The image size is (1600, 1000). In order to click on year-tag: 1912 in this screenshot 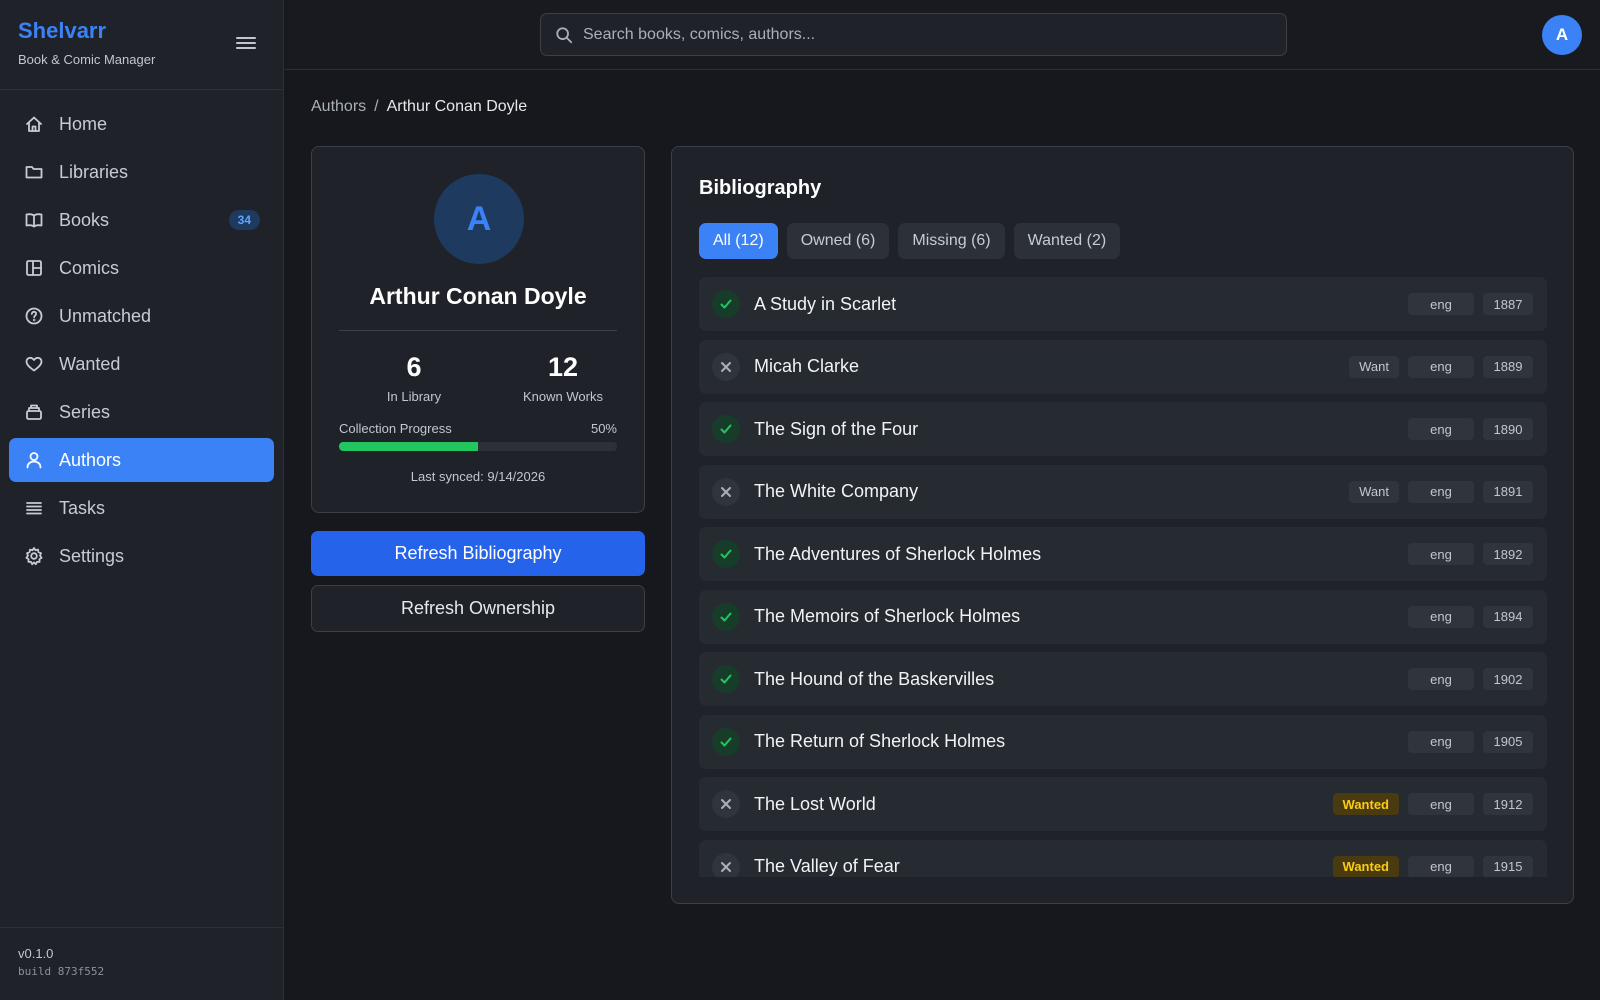, I will do `click(1508, 804)`.